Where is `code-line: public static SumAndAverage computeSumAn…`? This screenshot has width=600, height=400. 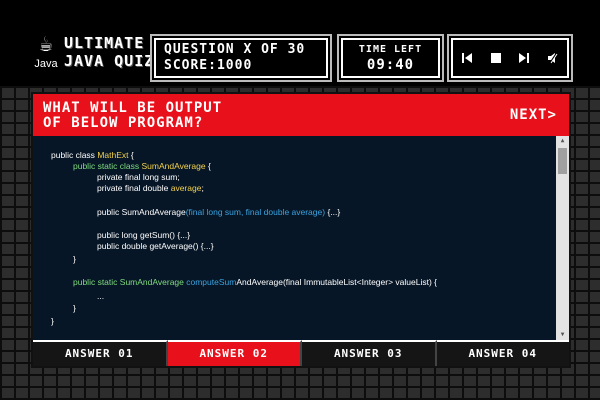 code-line: public static SumAndAverage computeSumAn… is located at coordinates (255, 282).